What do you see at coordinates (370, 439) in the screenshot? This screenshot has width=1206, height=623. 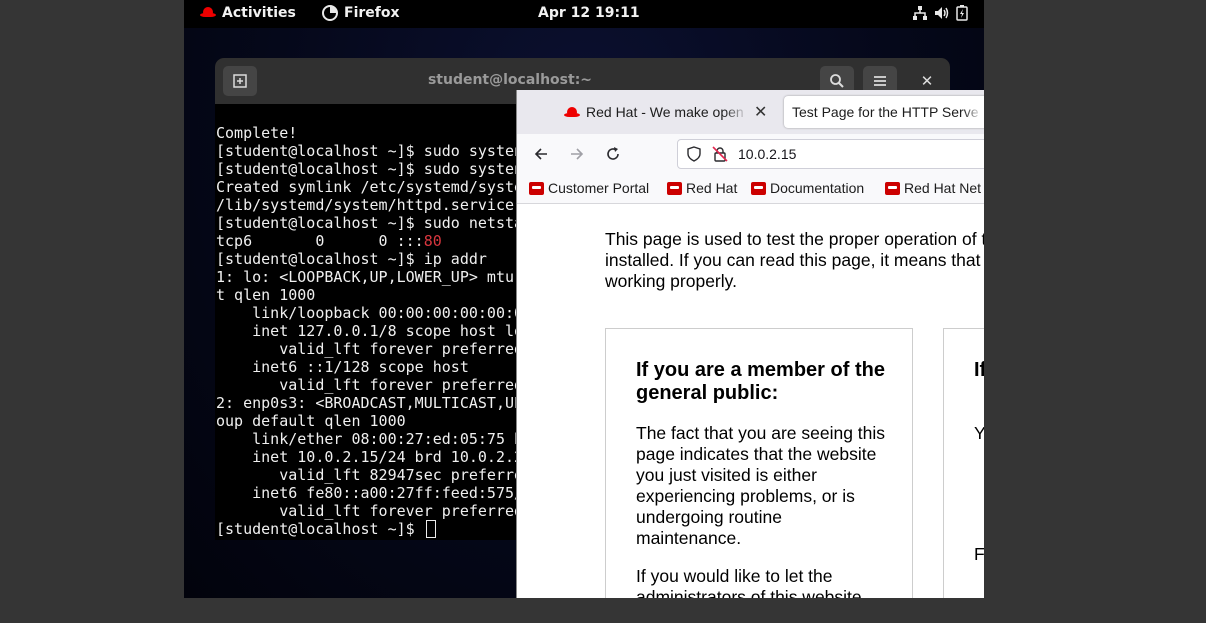 I see `terminal-line: link/ether 08:00:27:ed:05:75 b` at bounding box center [370, 439].